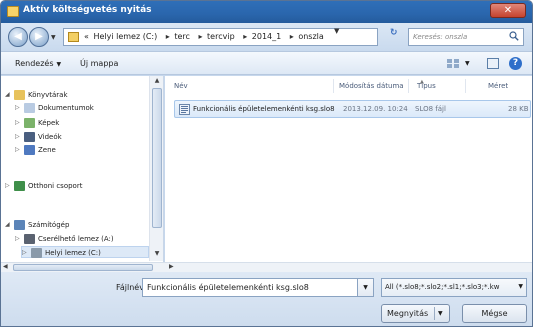  What do you see at coordinates (430, 109) in the screenshot?
I see `file-type: SLO8 fájl` at bounding box center [430, 109].